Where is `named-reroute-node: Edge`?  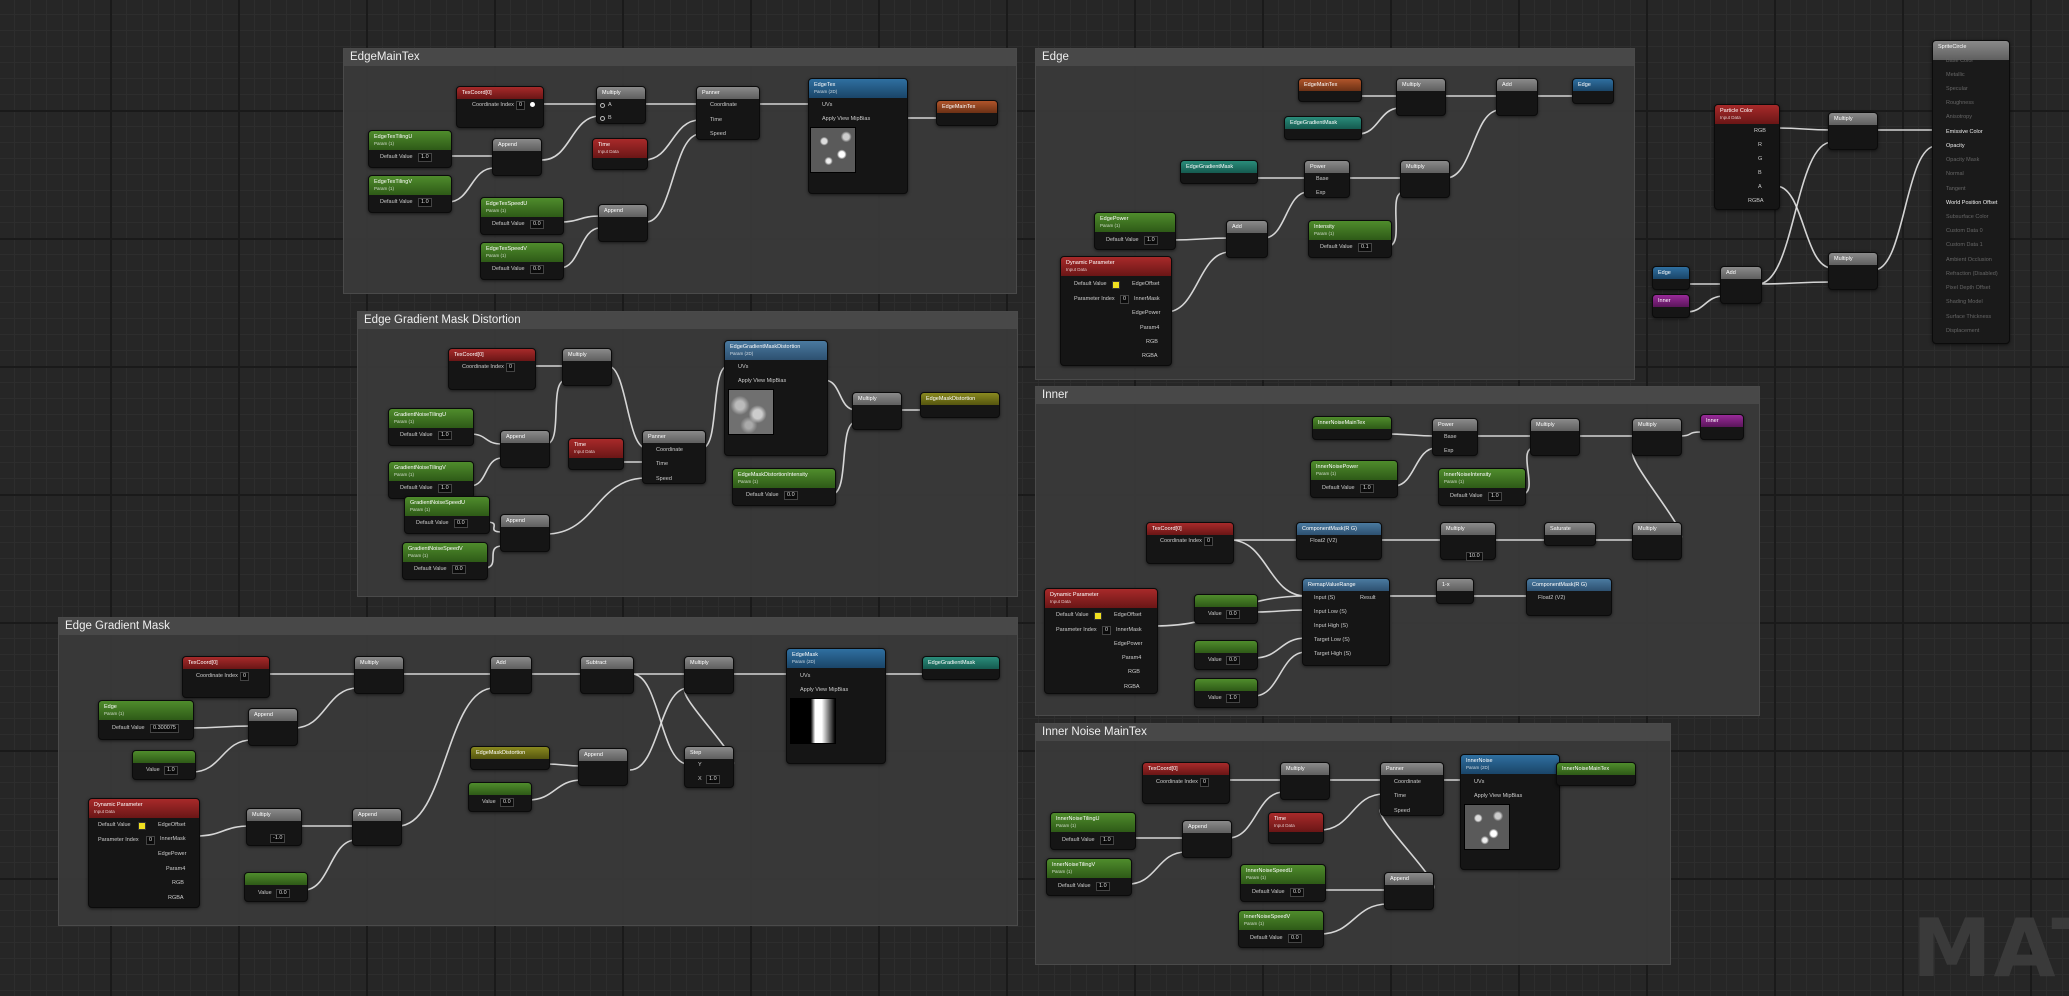
named-reroute-node: Edge is located at coordinates (1671, 278).